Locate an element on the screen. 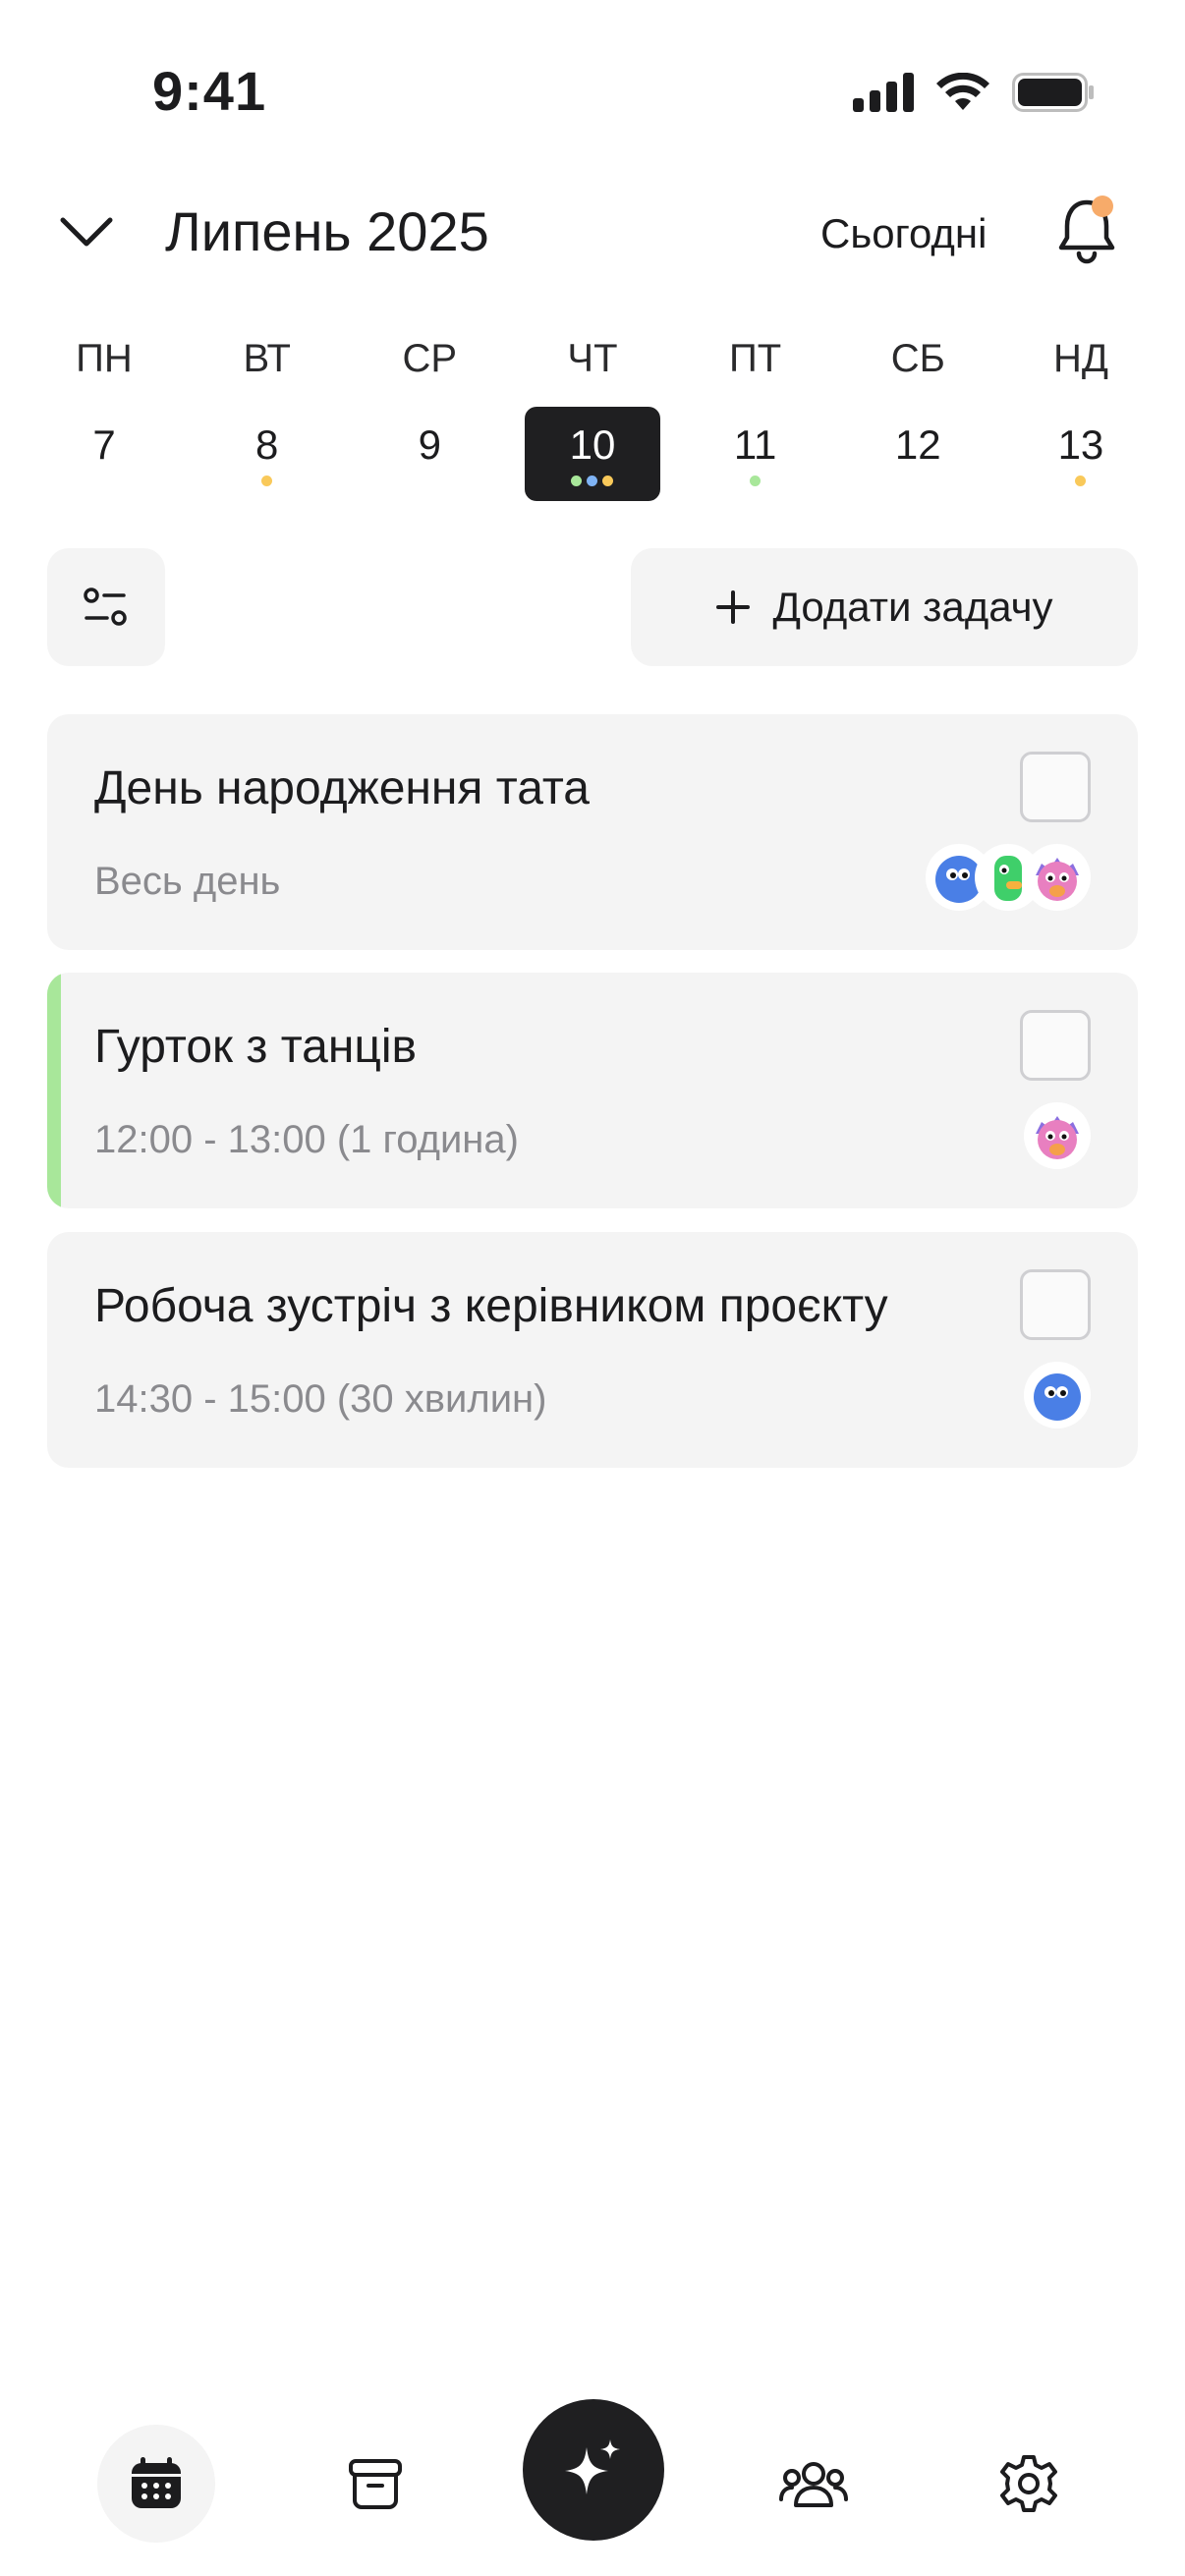 This screenshot has height=2576, width=1185. plus-icon is located at coordinates (734, 607).